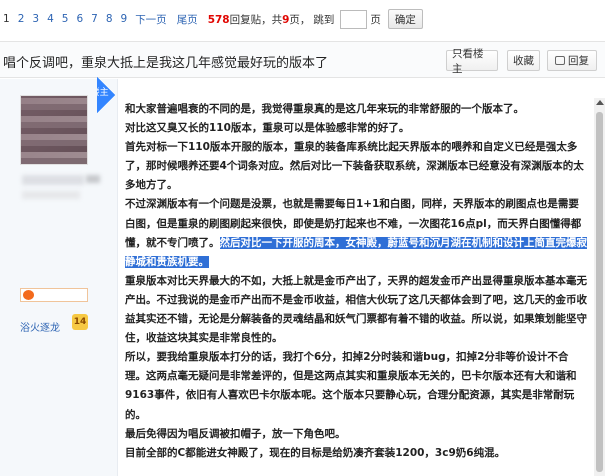  I want to click on reply-count-number: 578, so click(218, 19).